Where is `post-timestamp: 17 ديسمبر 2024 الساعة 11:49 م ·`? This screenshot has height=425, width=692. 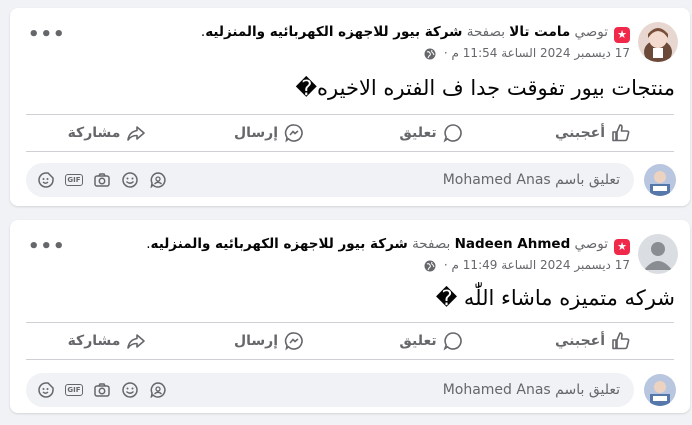
post-timestamp: 17 ديسمبر 2024 الساعة 11:49 م · is located at coordinates (537, 265).